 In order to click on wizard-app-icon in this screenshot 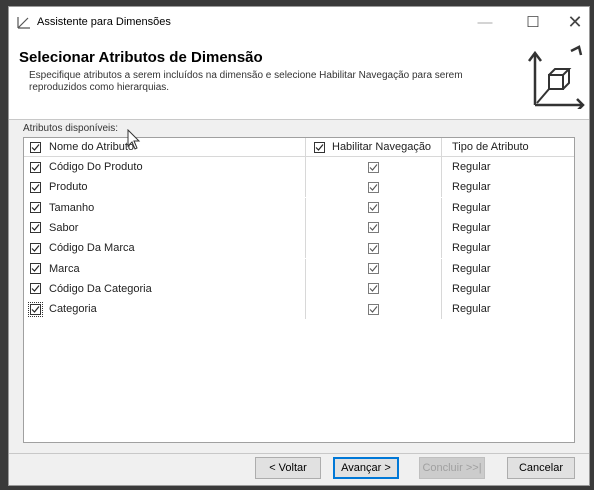, I will do `click(23, 23)`.